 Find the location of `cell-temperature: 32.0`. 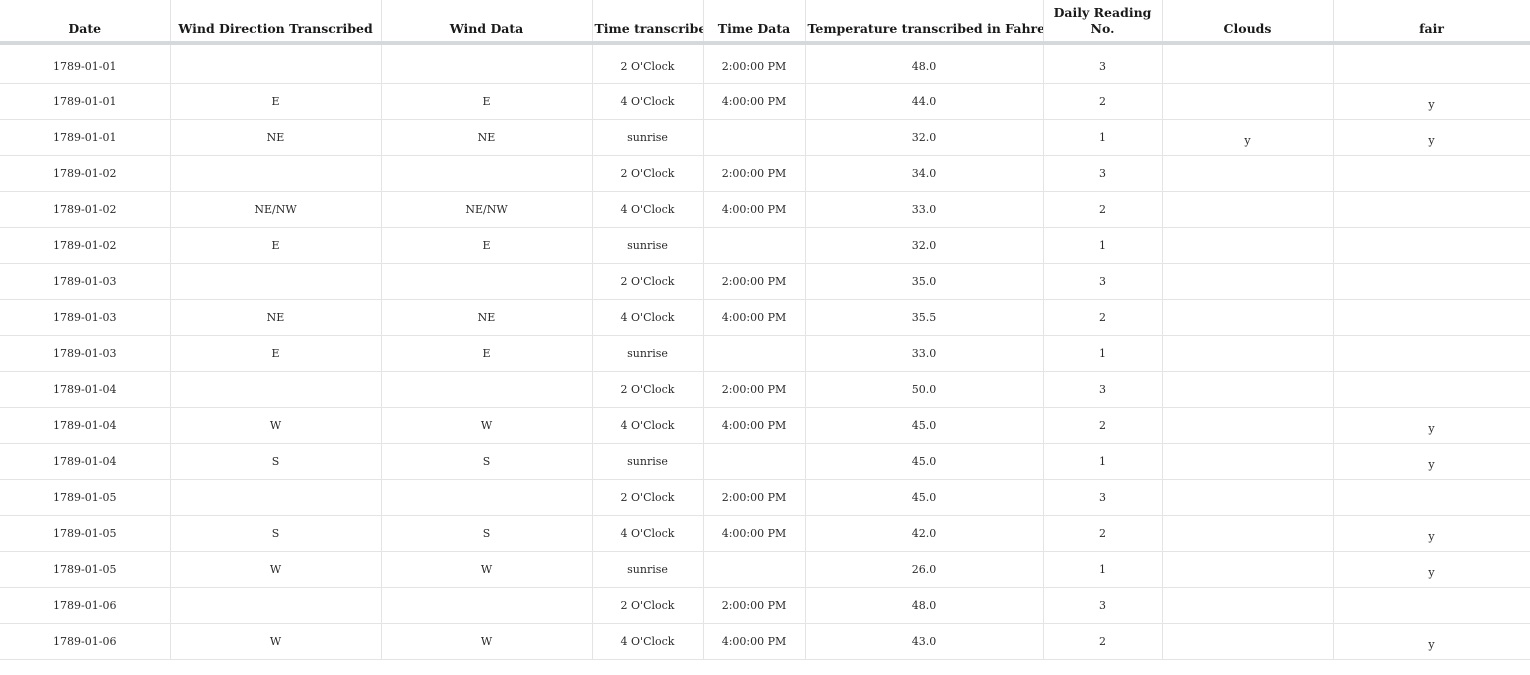

cell-temperature: 32.0 is located at coordinates (924, 245).